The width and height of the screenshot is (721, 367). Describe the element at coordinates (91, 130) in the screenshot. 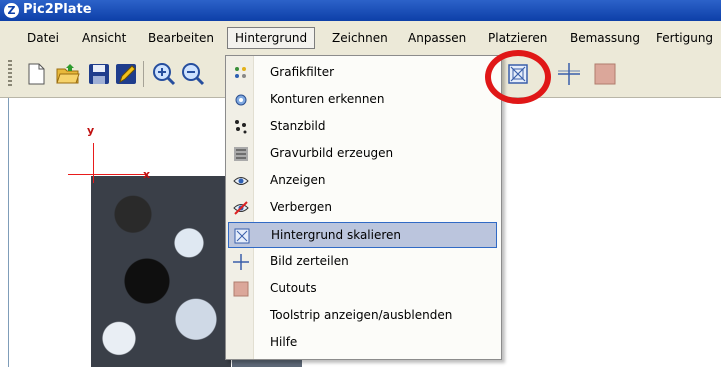

I see `y-axis-label: y` at that location.